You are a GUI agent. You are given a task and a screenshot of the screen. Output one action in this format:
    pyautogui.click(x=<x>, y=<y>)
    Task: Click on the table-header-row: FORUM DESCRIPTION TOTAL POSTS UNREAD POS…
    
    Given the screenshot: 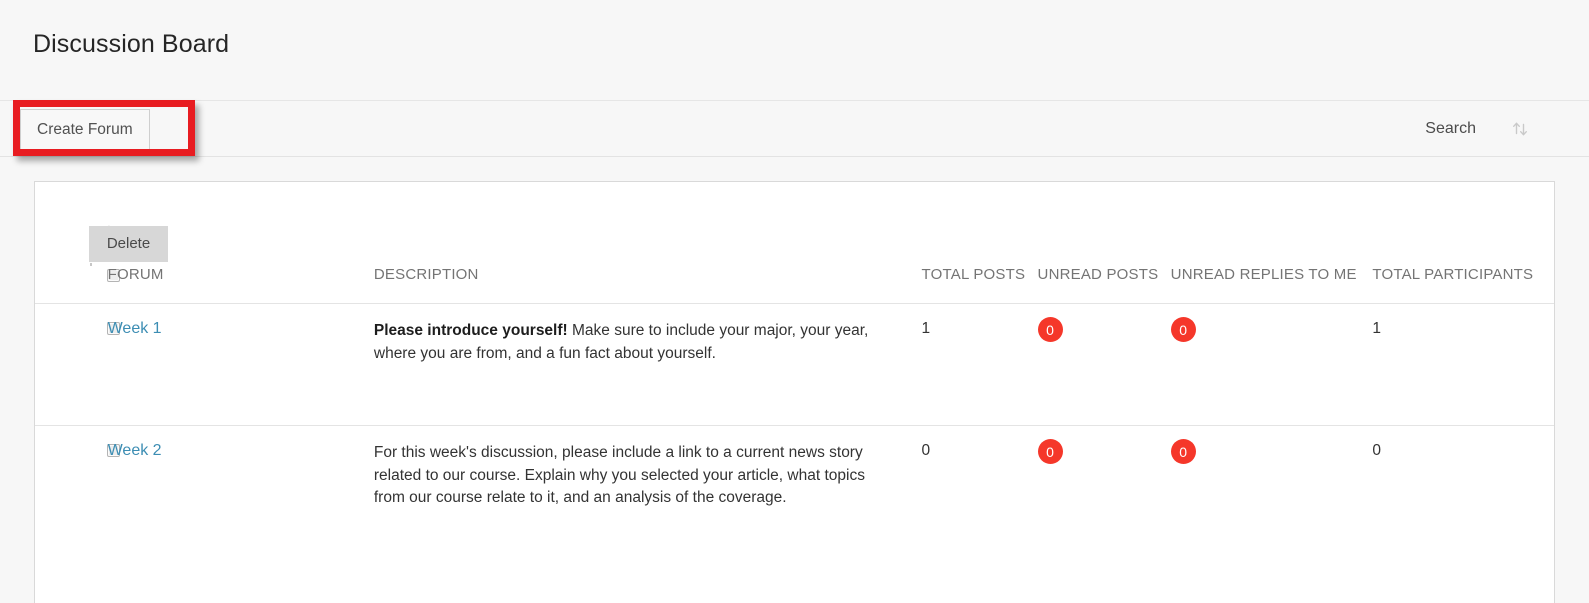 What is the action you would take?
    pyautogui.click(x=794, y=284)
    